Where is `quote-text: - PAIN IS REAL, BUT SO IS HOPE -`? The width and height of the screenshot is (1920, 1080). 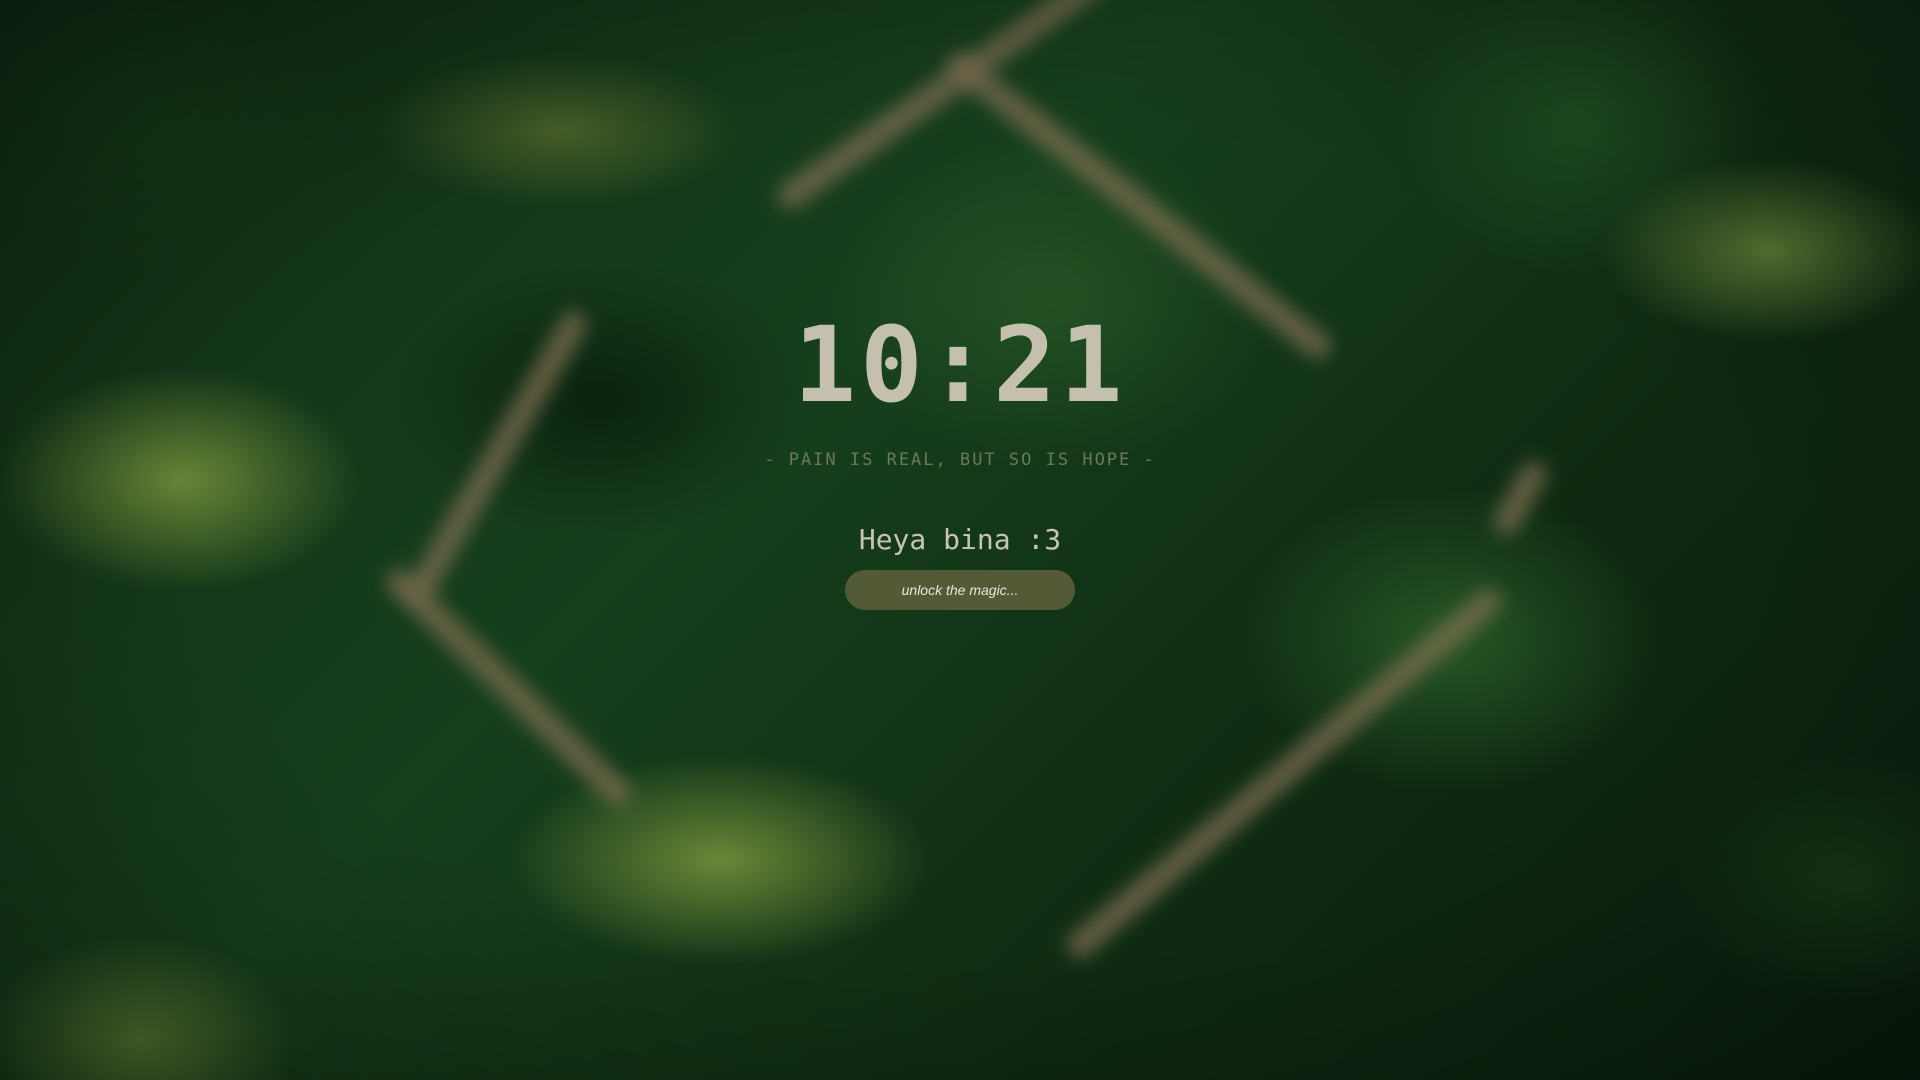 quote-text: - PAIN IS REAL, BUT SO IS HOPE - is located at coordinates (960, 460).